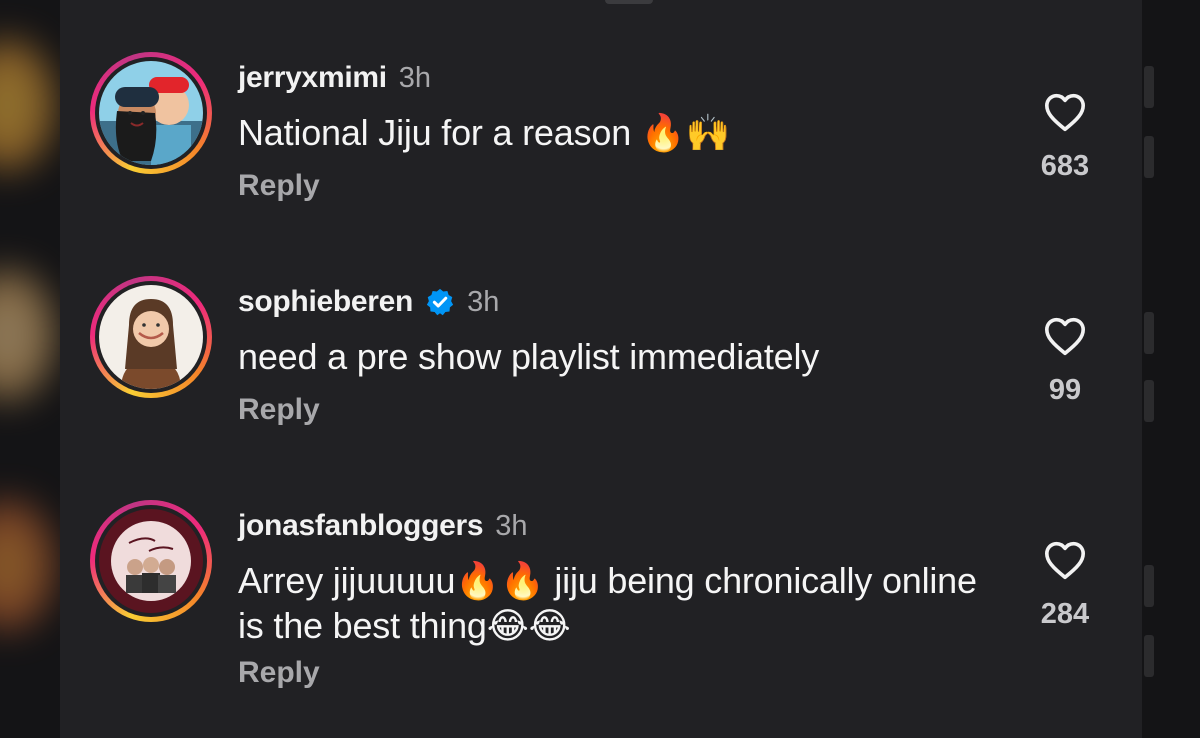 The height and width of the screenshot is (738, 1200). What do you see at coordinates (1065, 614) in the screenshot?
I see `like-count: 284` at bounding box center [1065, 614].